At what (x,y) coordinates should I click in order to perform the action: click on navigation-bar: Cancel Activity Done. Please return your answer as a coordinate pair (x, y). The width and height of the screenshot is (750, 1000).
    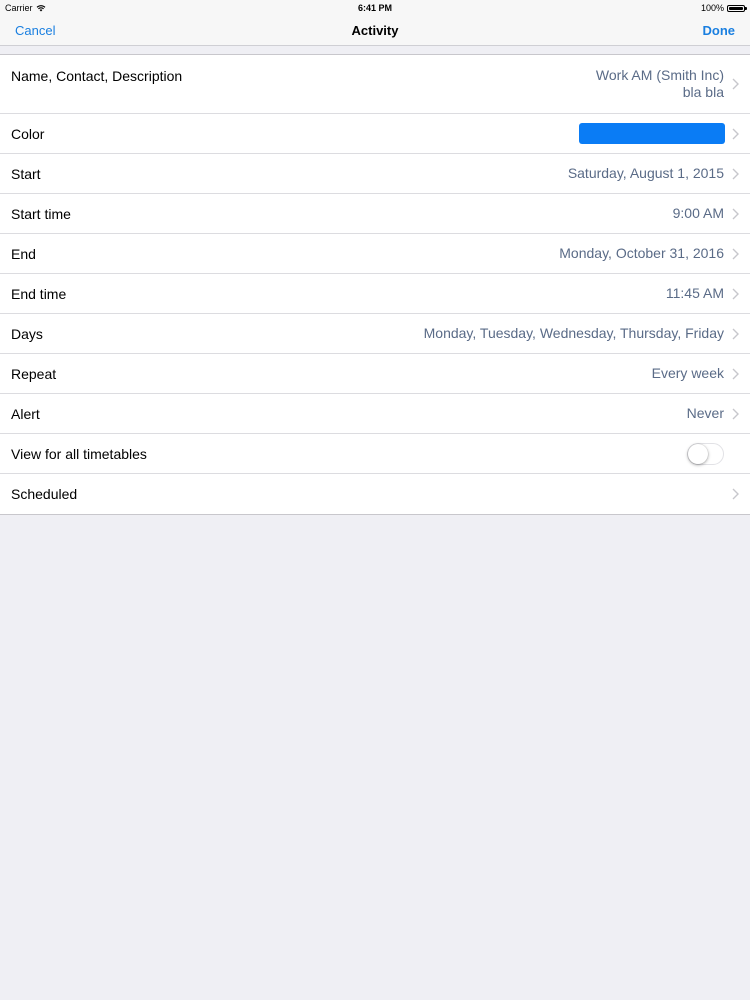
    Looking at the image, I should click on (375, 31).